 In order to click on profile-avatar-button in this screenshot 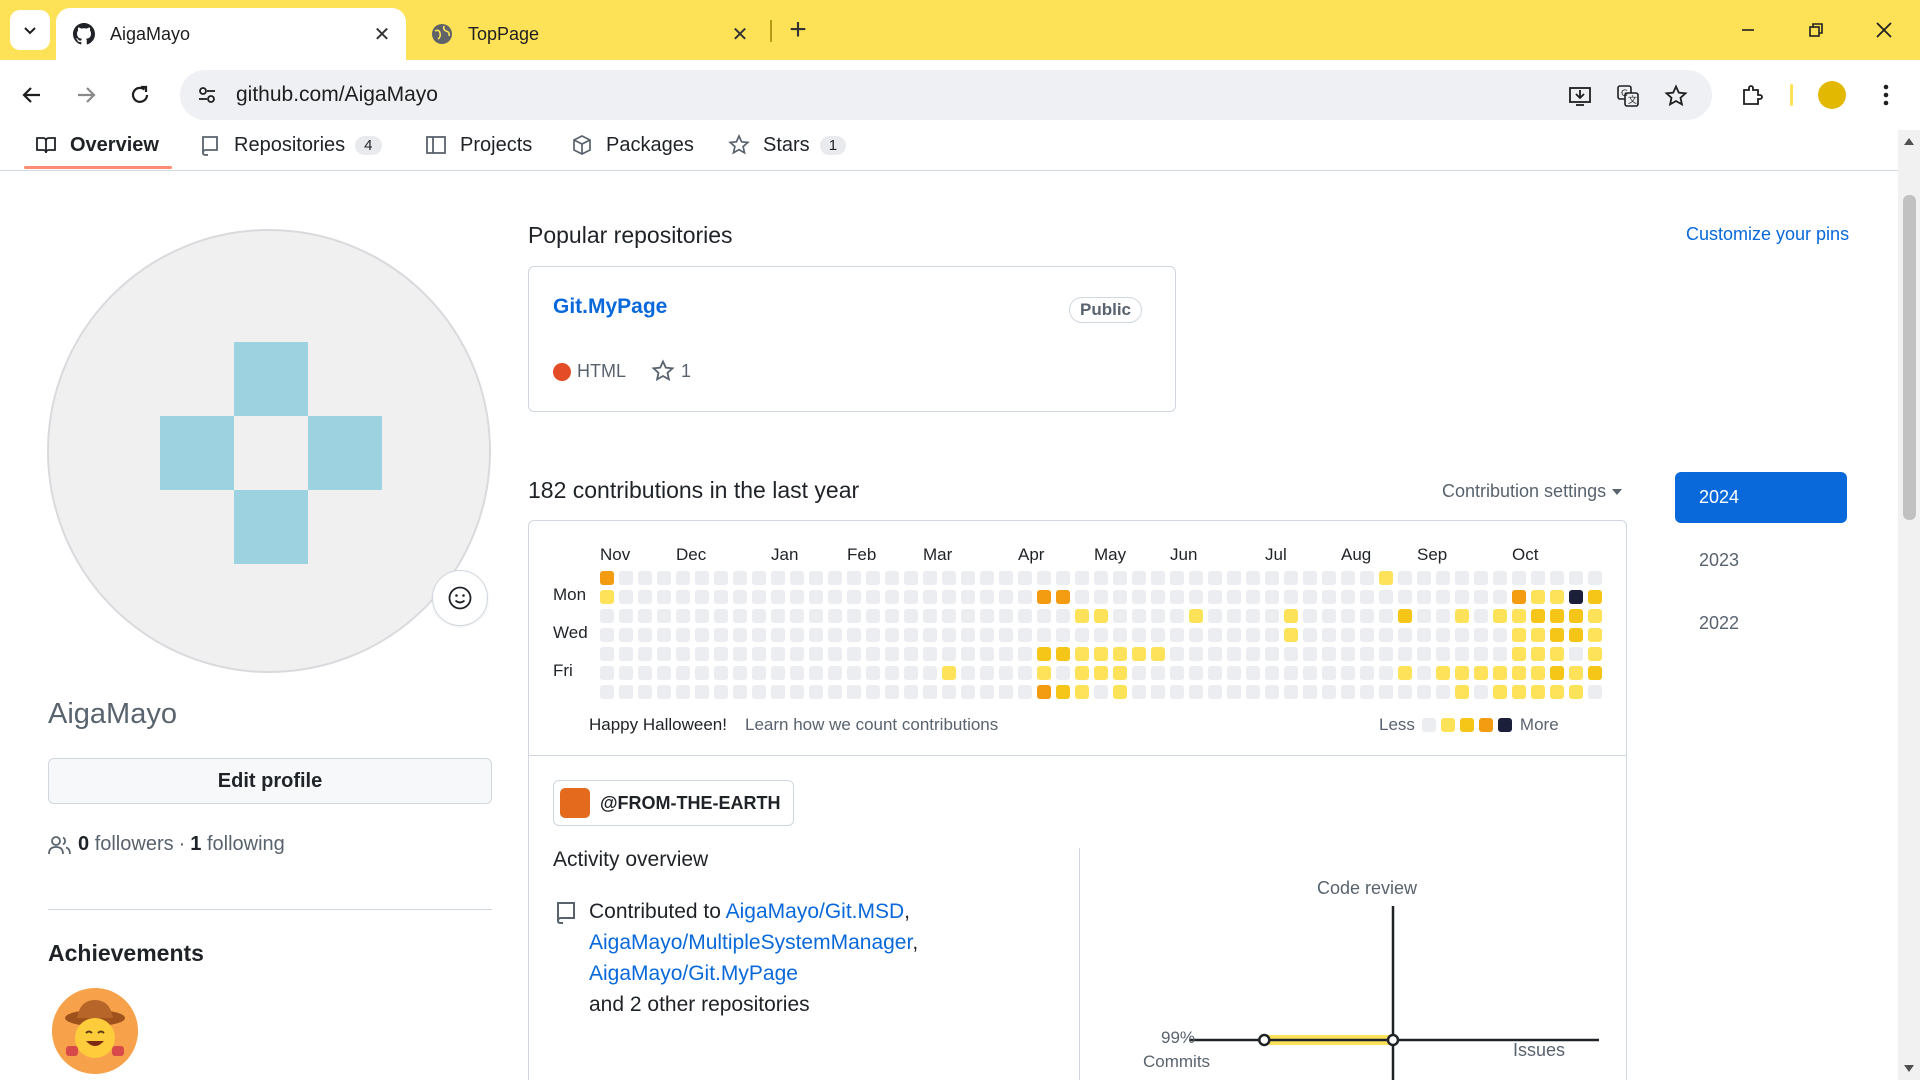, I will do `click(1832, 95)`.